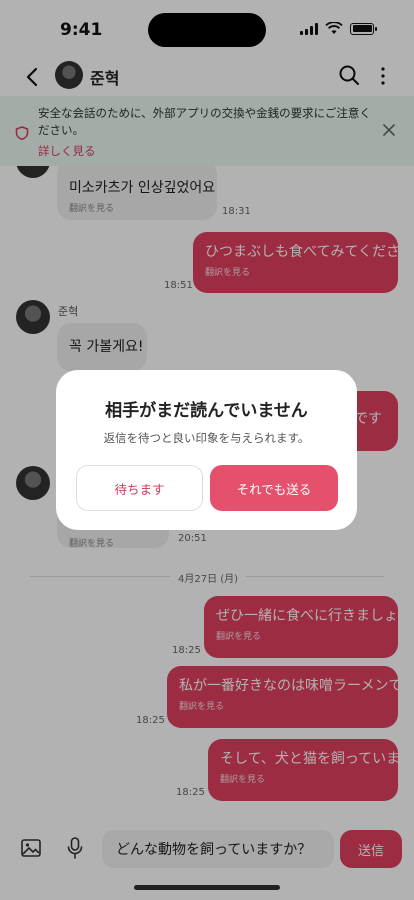  Describe the element at coordinates (139, 488) in the screenshot. I see `wait-button: 待ちます` at that location.